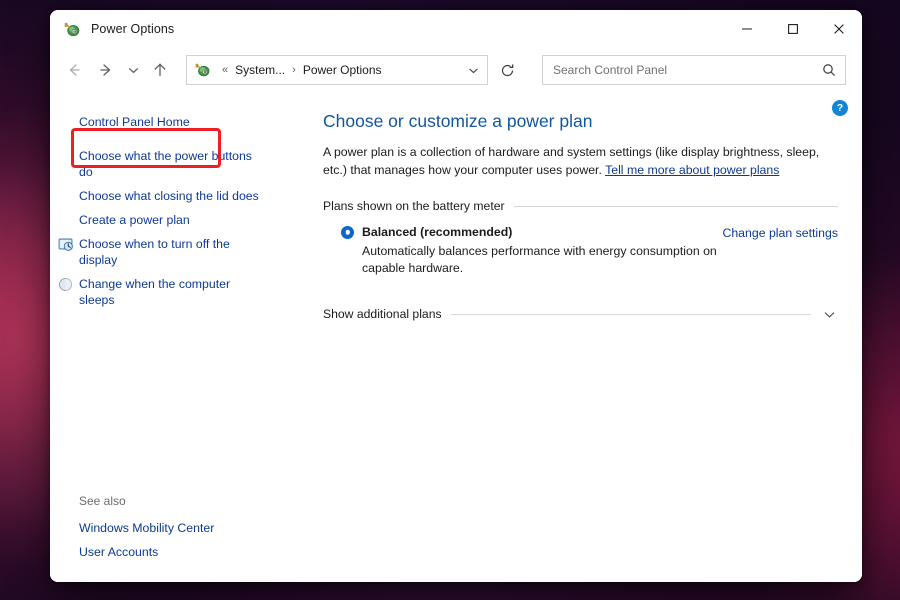 This screenshot has height=600, width=900. What do you see at coordinates (839, 29) in the screenshot?
I see `close-button` at bounding box center [839, 29].